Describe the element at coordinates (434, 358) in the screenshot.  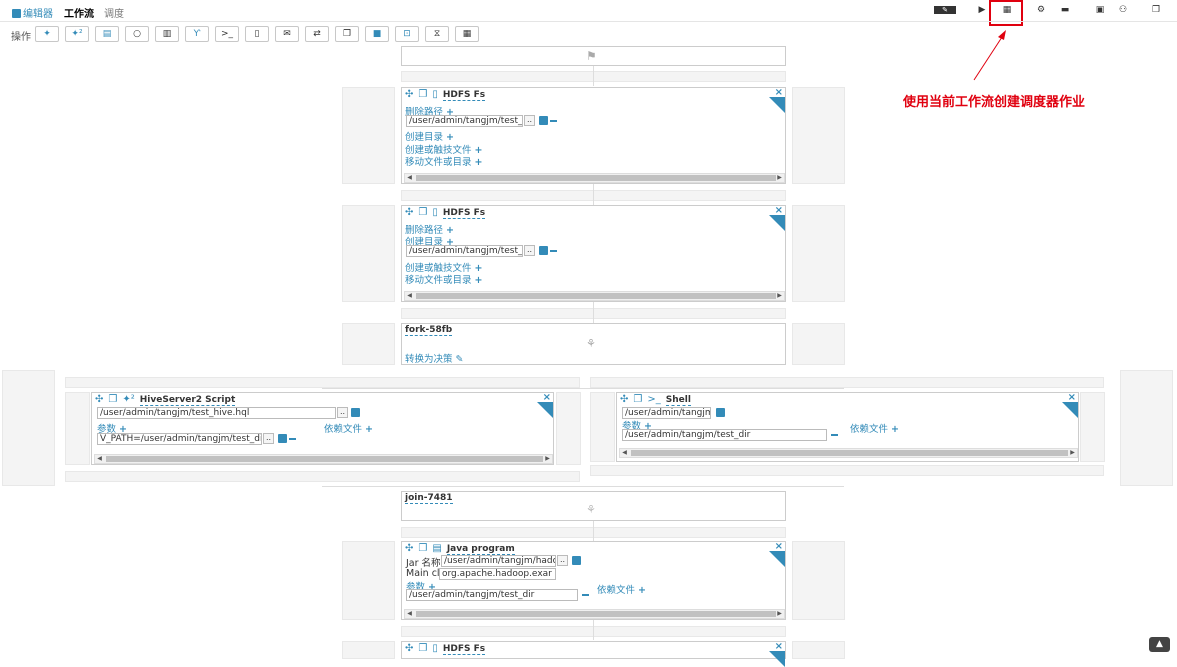
I see `convert-to-decision-link: 转换为决策 ✎` at that location.